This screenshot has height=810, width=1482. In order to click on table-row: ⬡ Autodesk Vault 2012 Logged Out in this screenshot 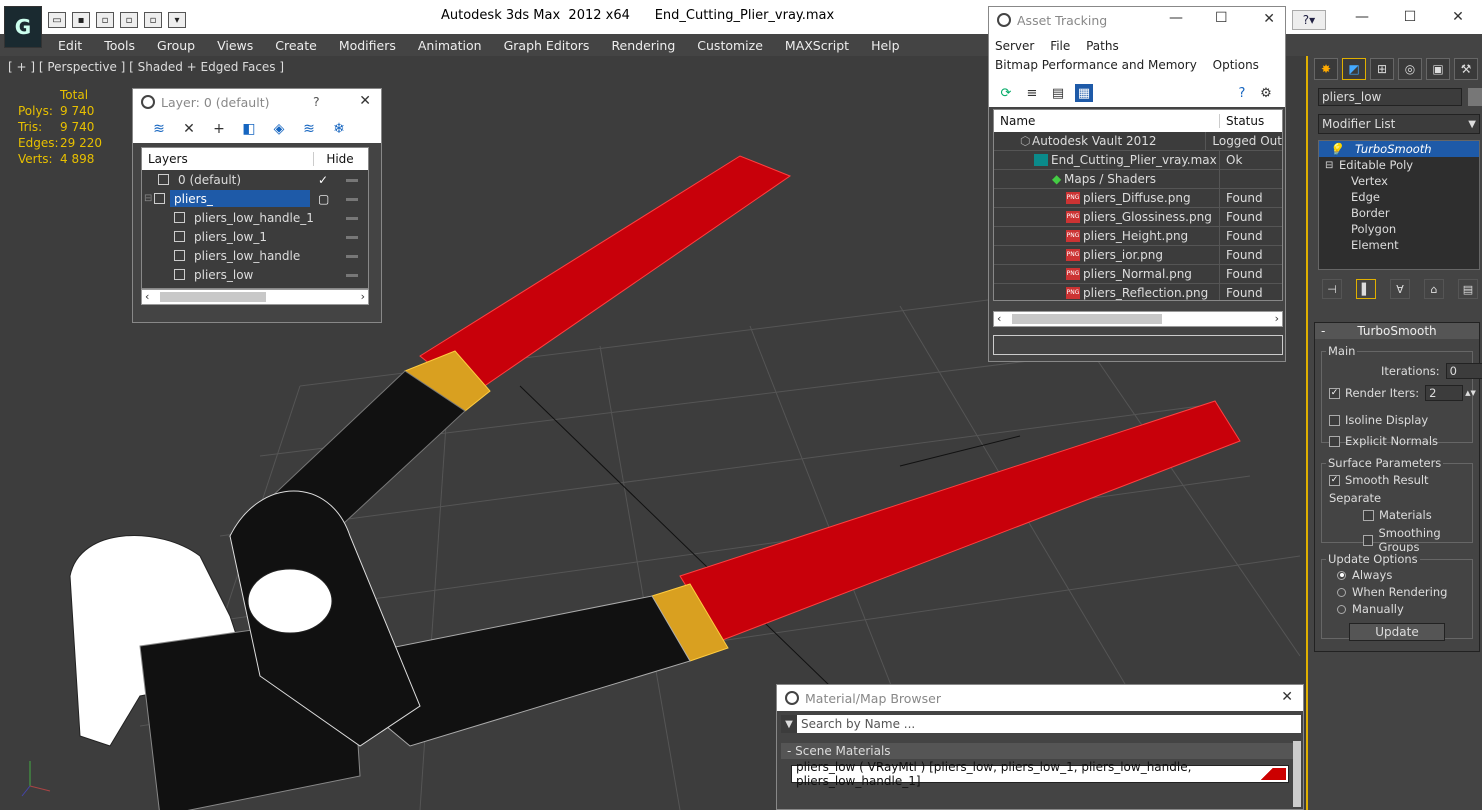, I will do `click(1138, 141)`.